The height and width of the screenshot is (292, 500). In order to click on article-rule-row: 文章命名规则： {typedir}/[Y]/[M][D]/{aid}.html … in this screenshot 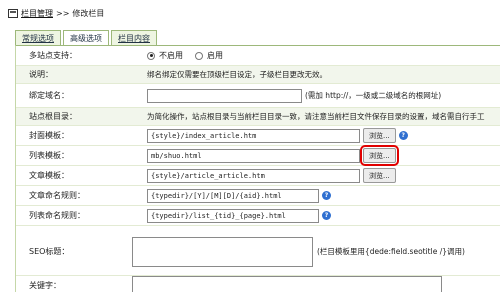, I will do `click(258, 196)`.